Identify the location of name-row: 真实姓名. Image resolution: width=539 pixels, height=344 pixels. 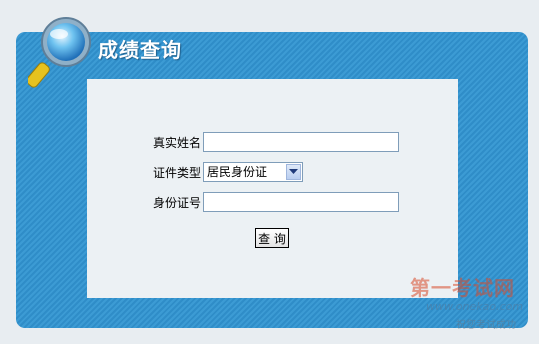
(272, 143).